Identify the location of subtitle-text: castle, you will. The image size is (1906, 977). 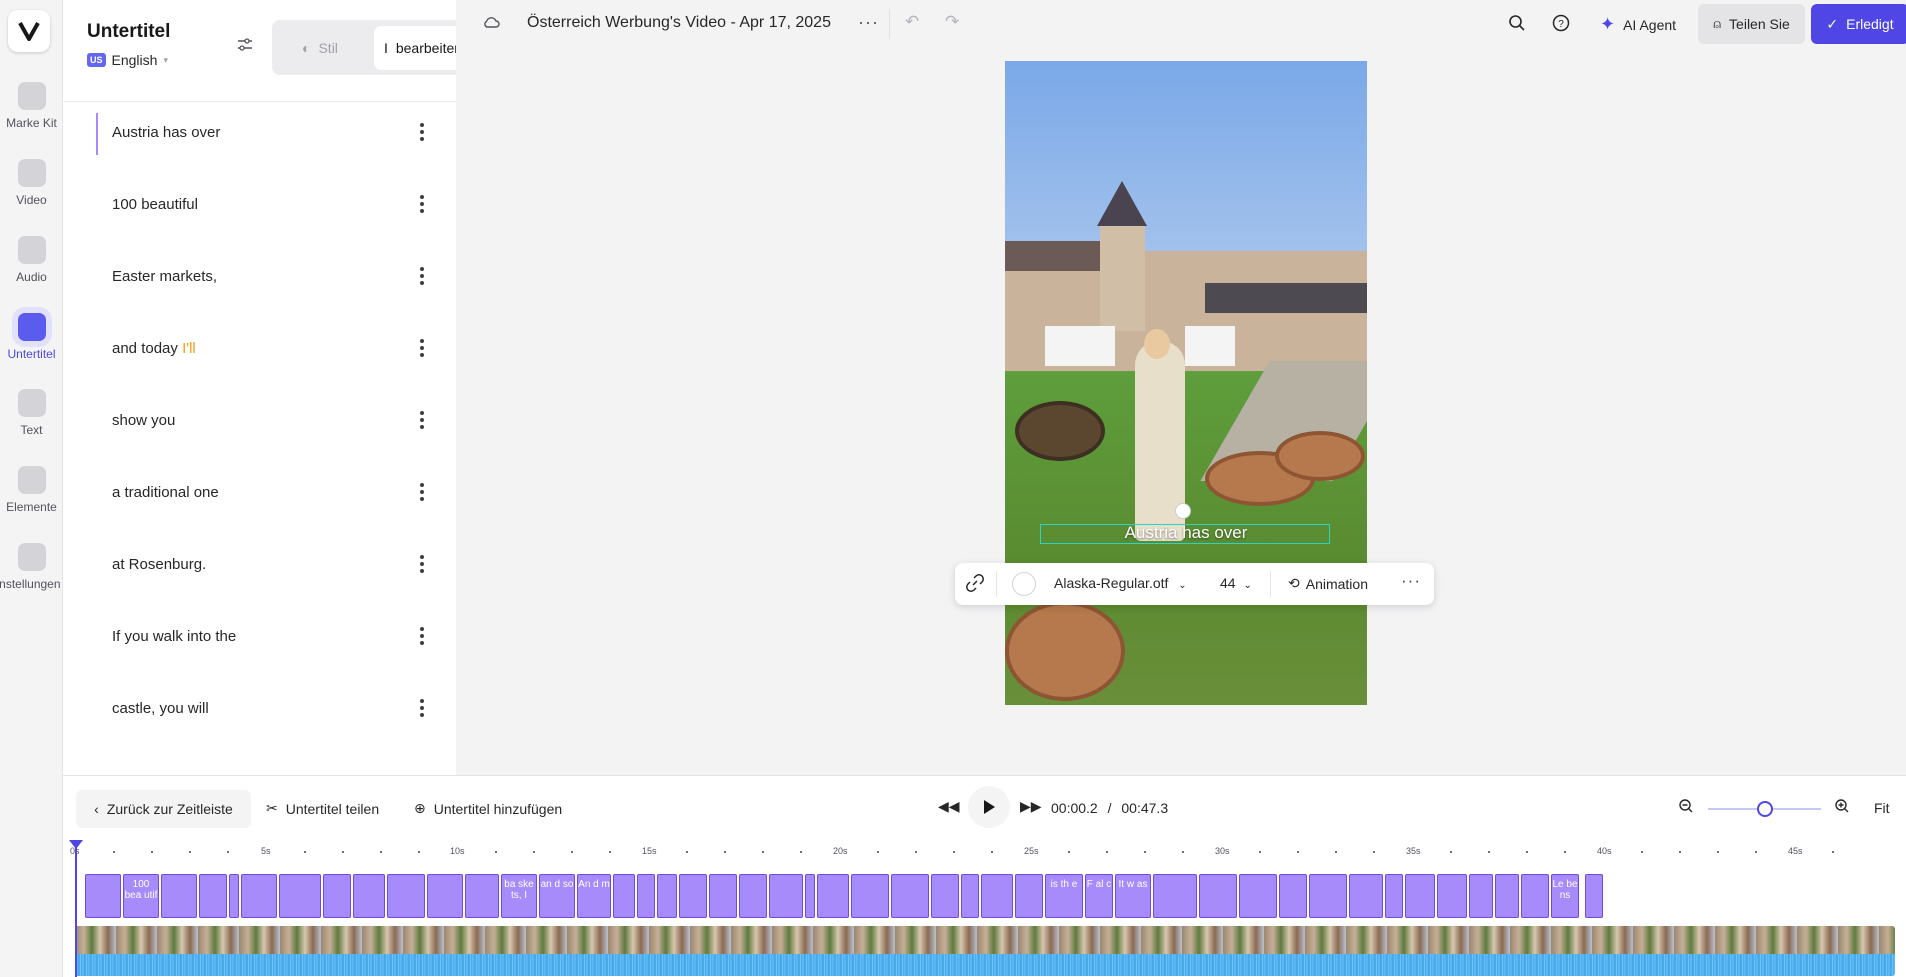
(160, 708).